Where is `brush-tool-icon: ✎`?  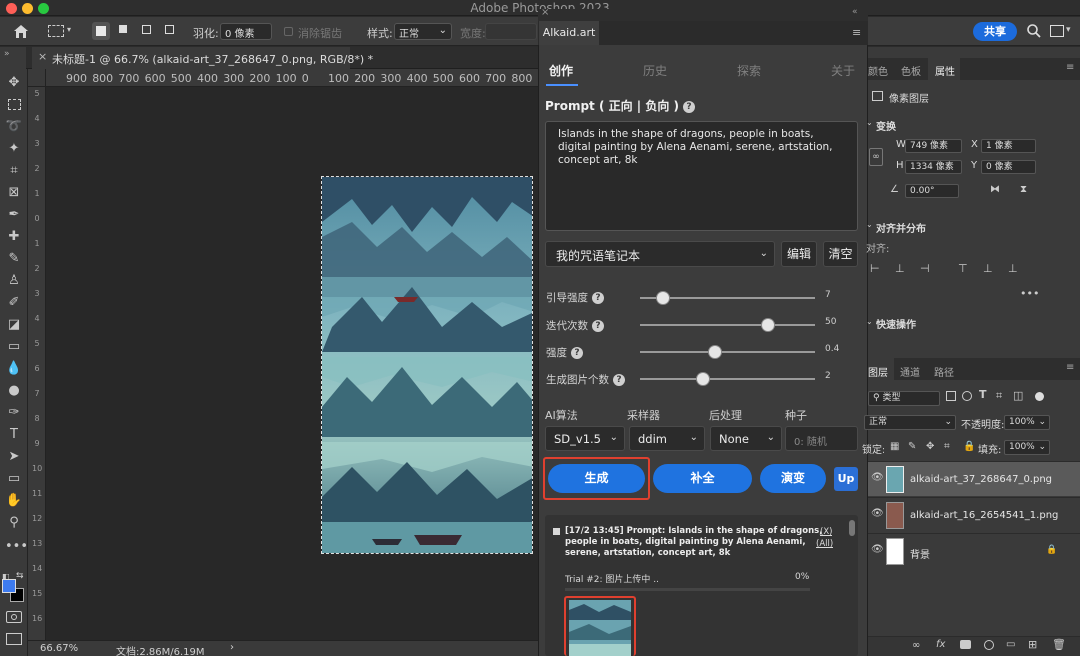
brush-tool-icon: ✎ is located at coordinates (14, 259).